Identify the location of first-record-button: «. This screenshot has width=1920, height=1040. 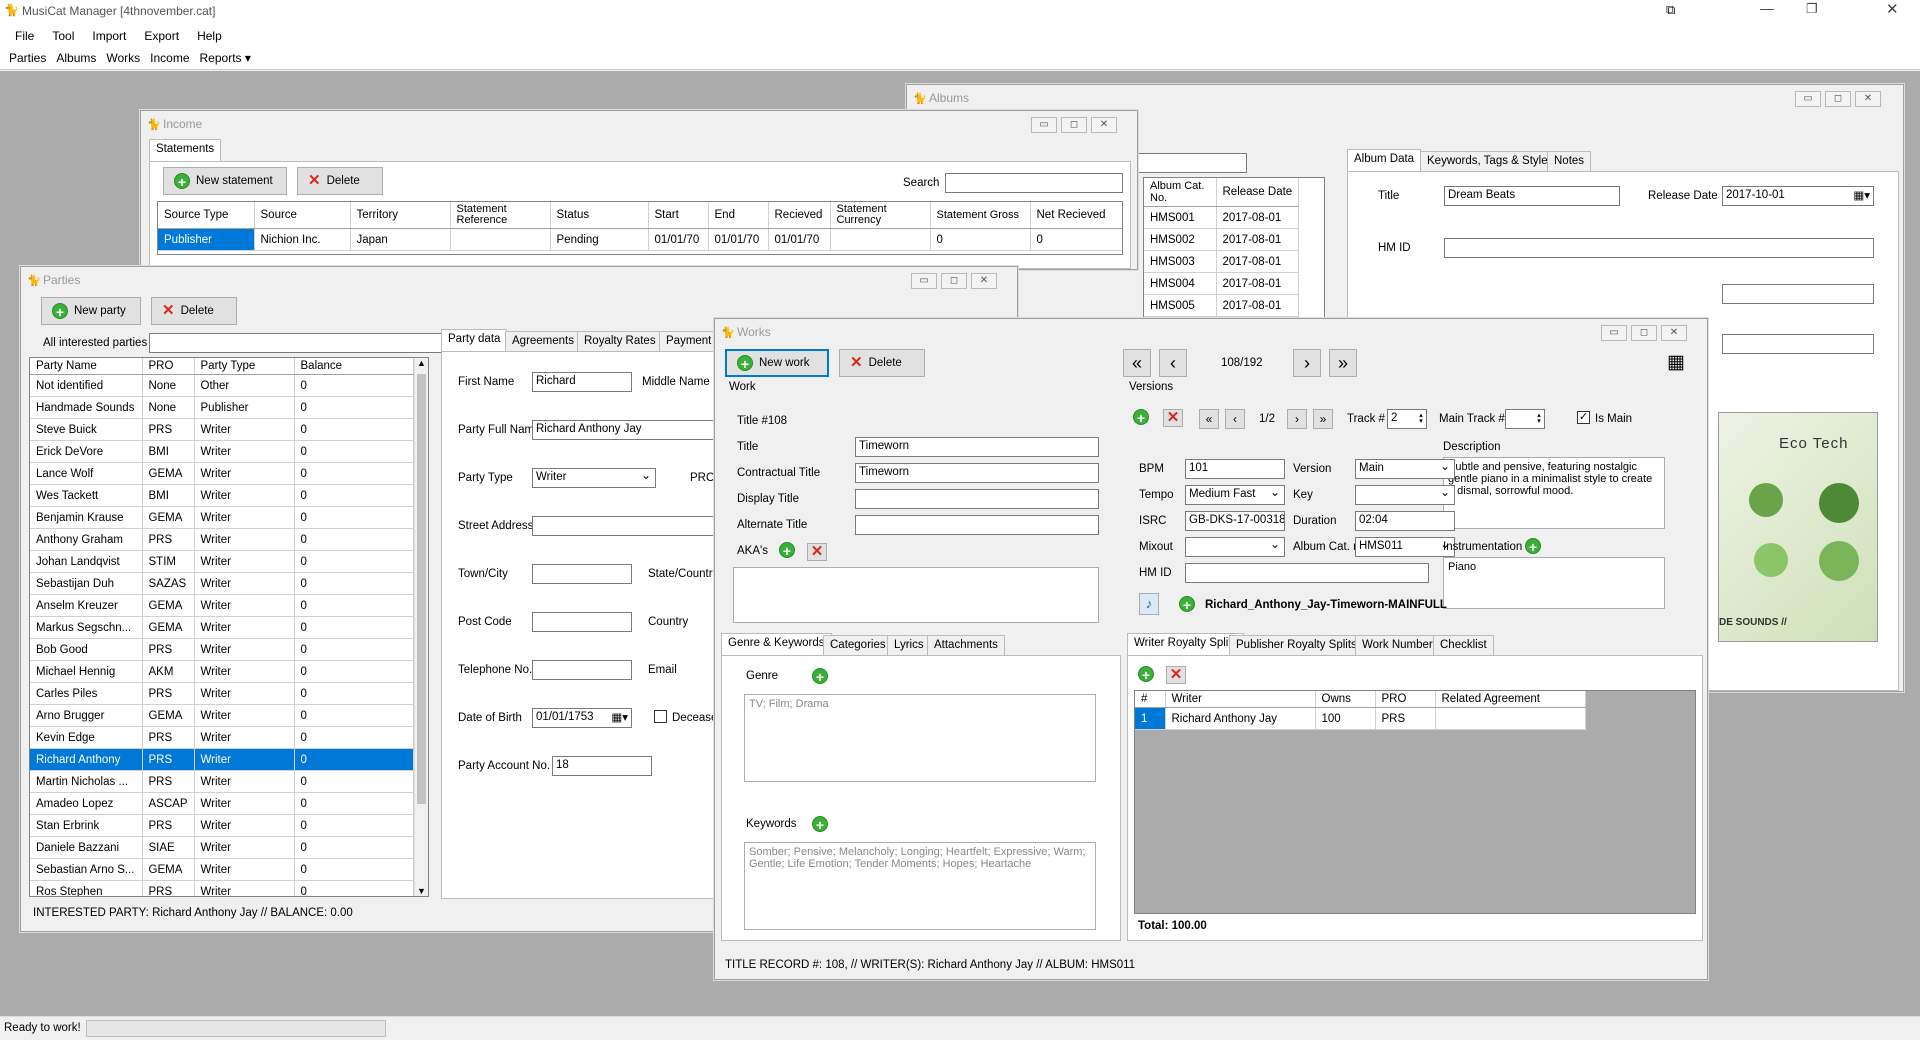
(1137, 363).